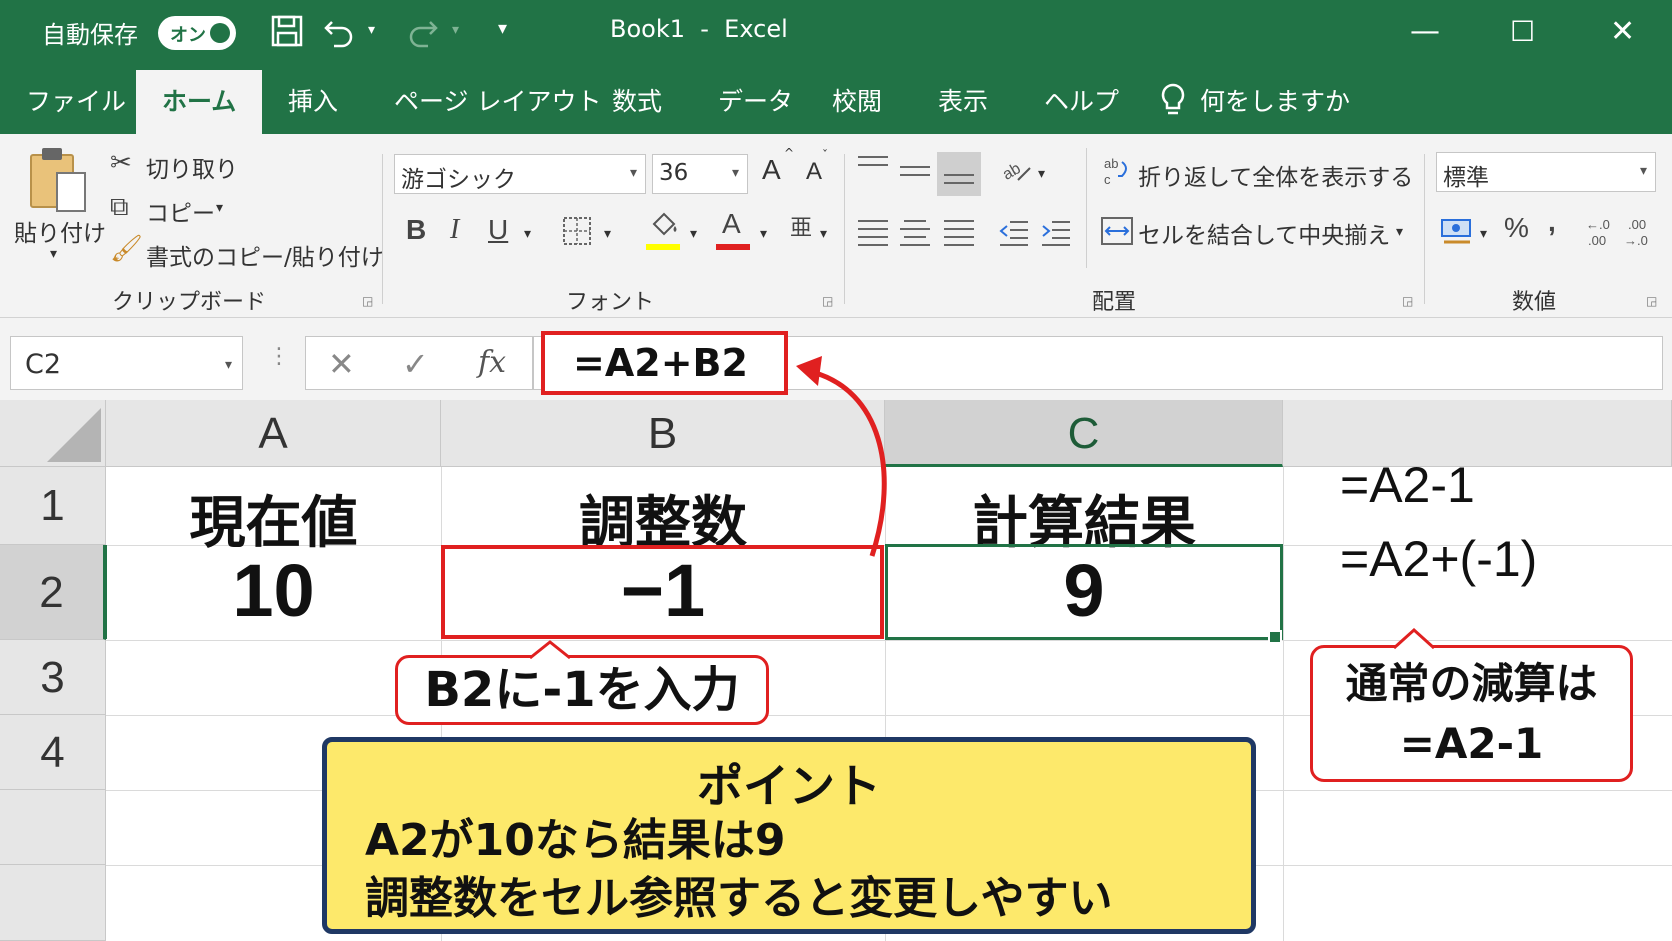 Image resolution: width=1672 pixels, height=941 pixels. Describe the element at coordinates (1014, 236) in the screenshot. I see `decrease-indent-icon` at that location.